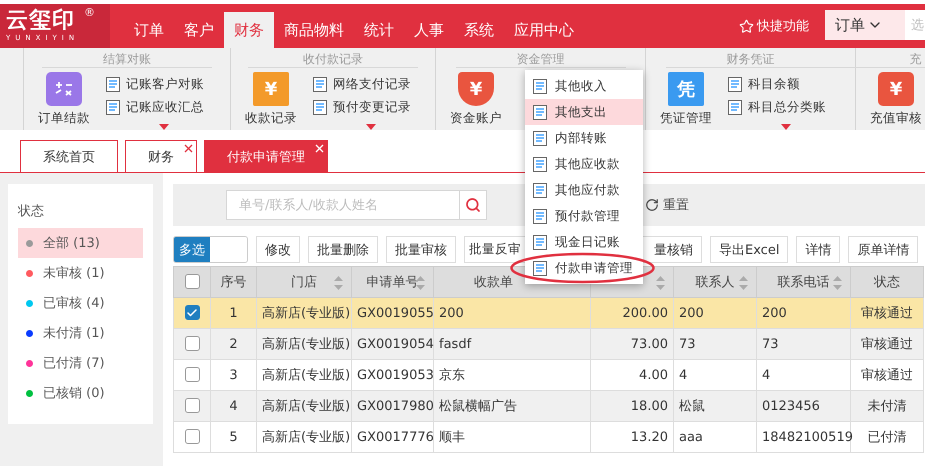 Image resolution: width=925 pixels, height=466 pixels. Describe the element at coordinates (393, 437) in the screenshot. I see `table-cell: GX0017776` at that location.